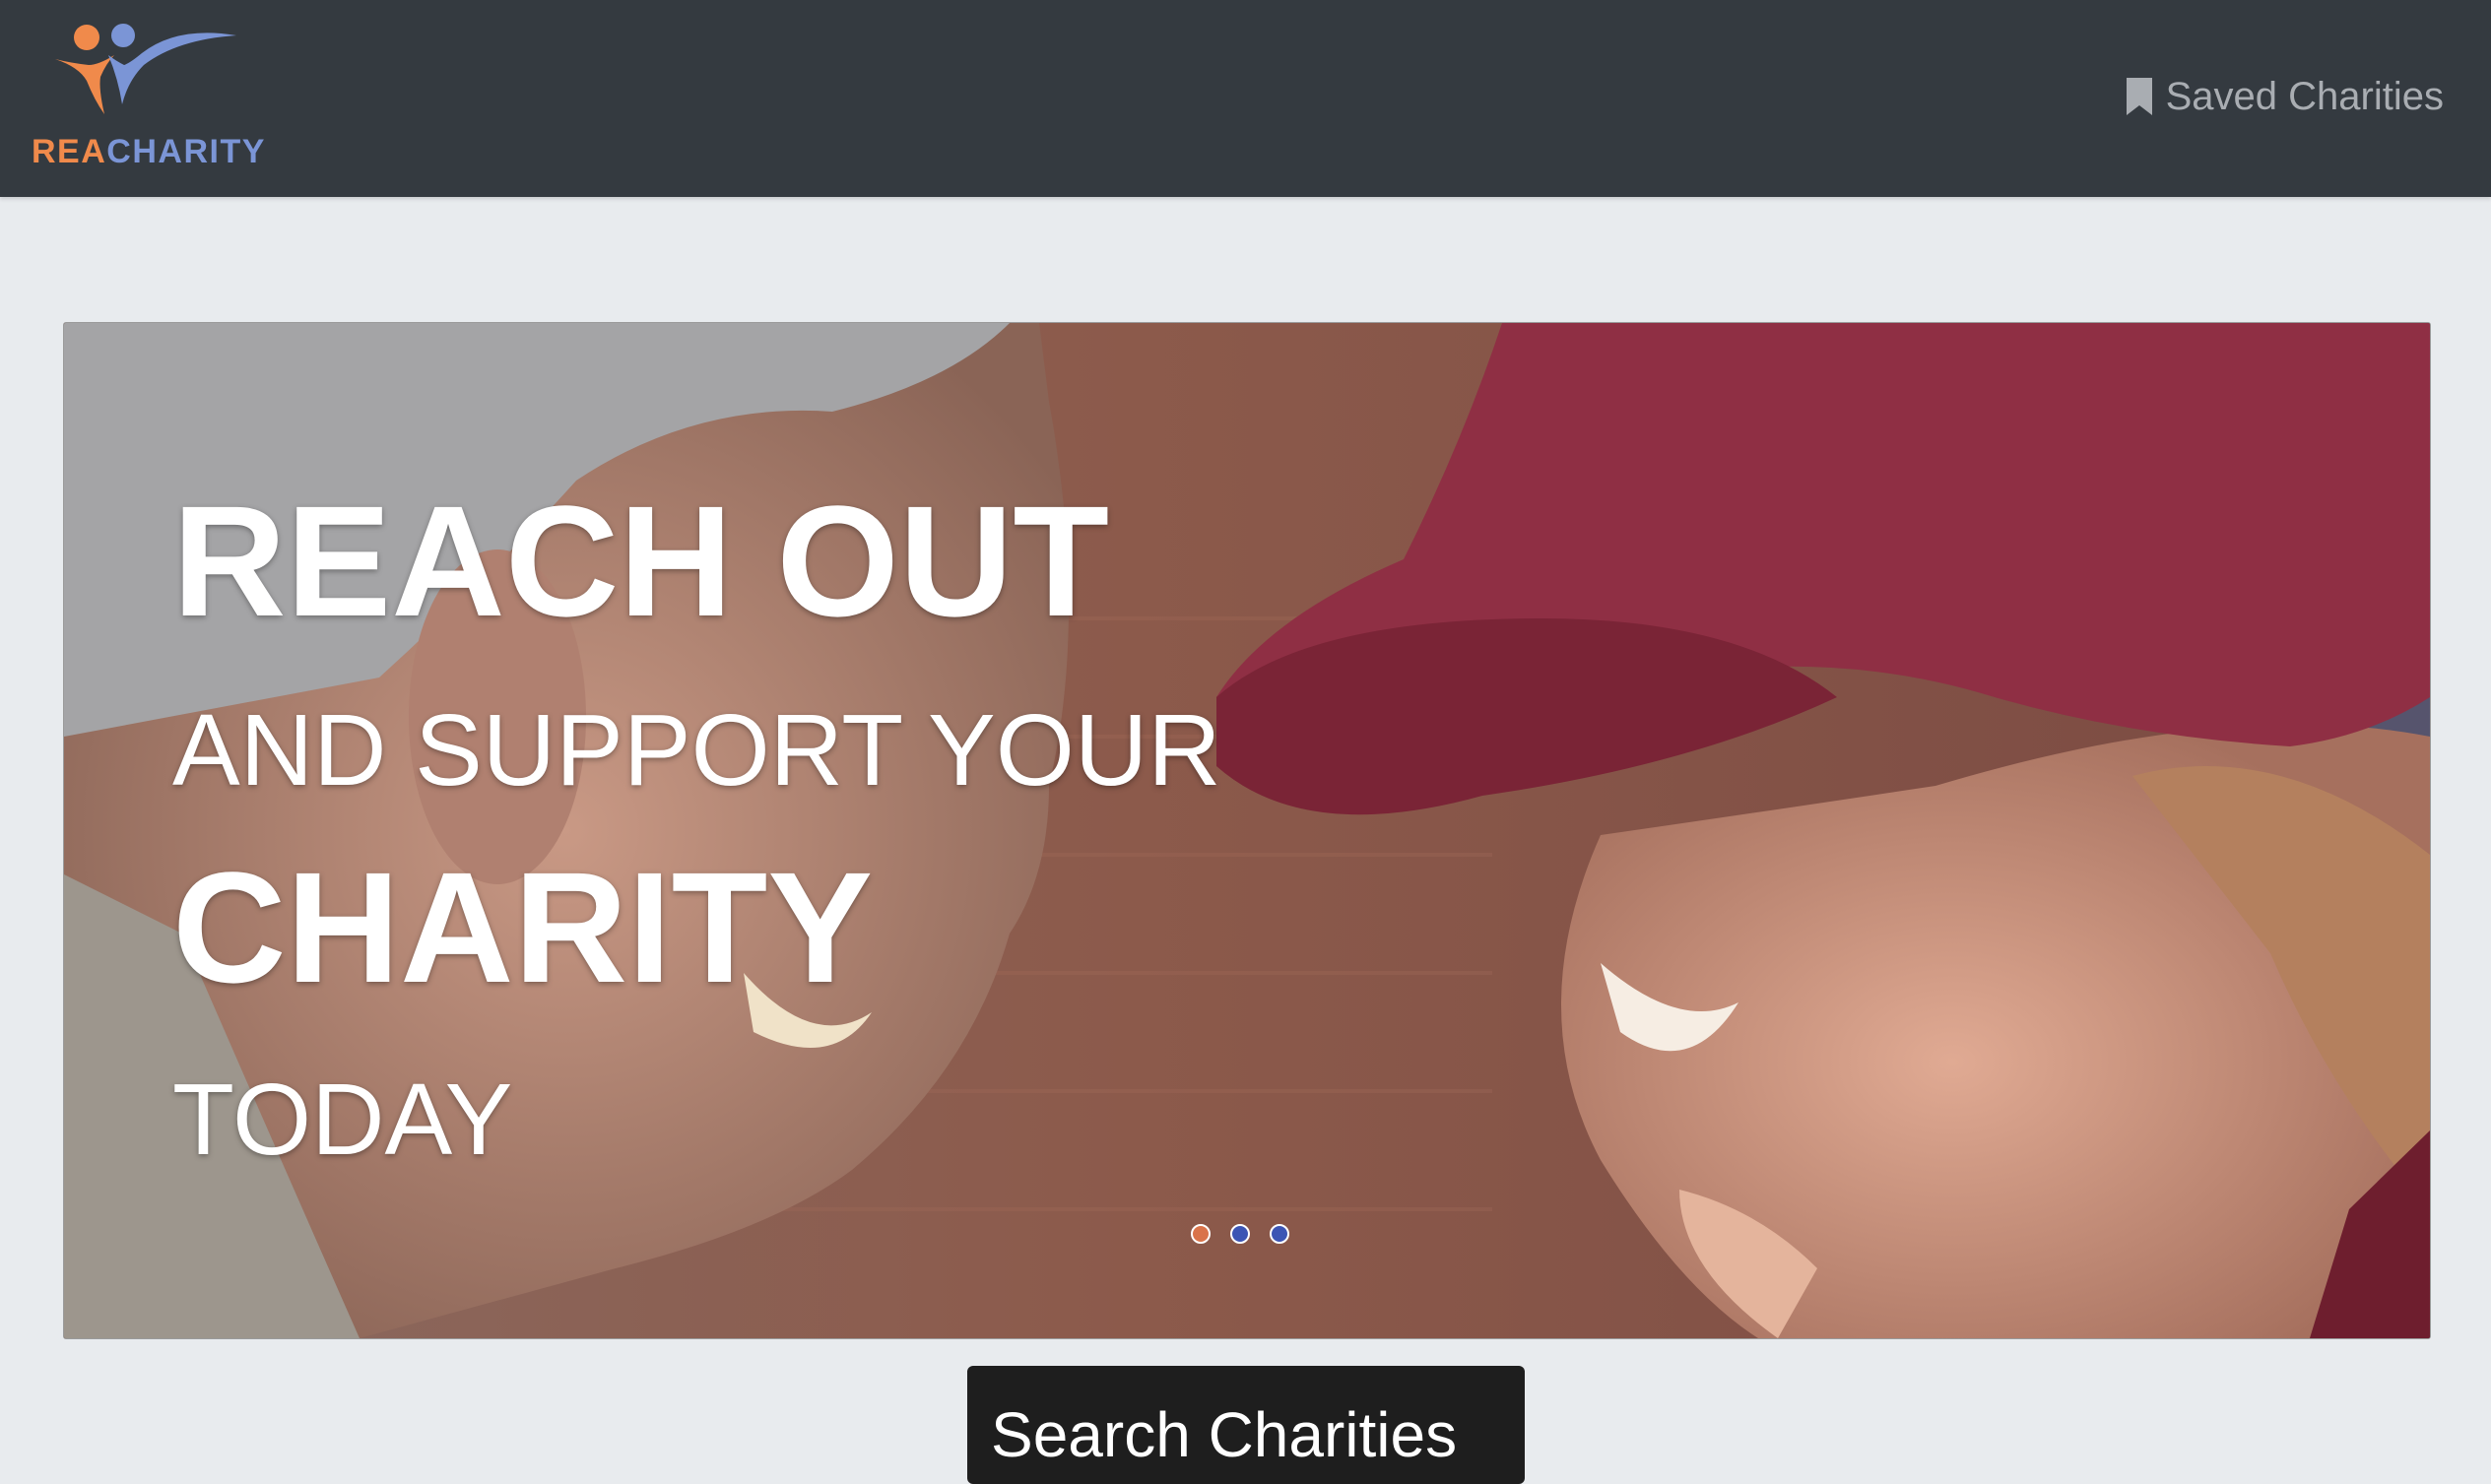  I want to click on navbar: REACHARITY Saved Charities, so click(1246, 98).